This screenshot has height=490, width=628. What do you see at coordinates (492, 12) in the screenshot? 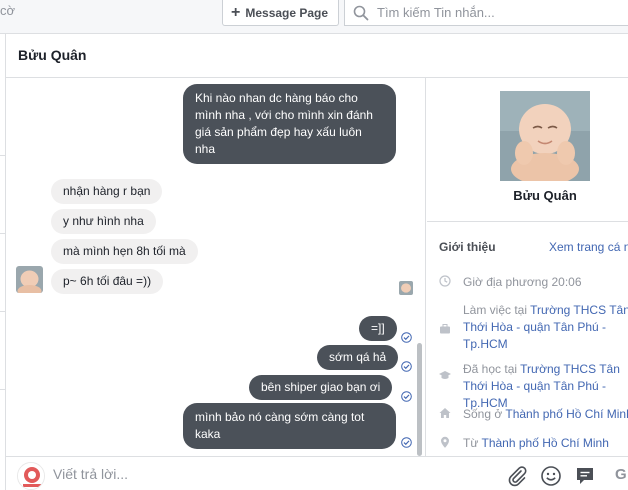
I see `search-input` at bounding box center [492, 12].